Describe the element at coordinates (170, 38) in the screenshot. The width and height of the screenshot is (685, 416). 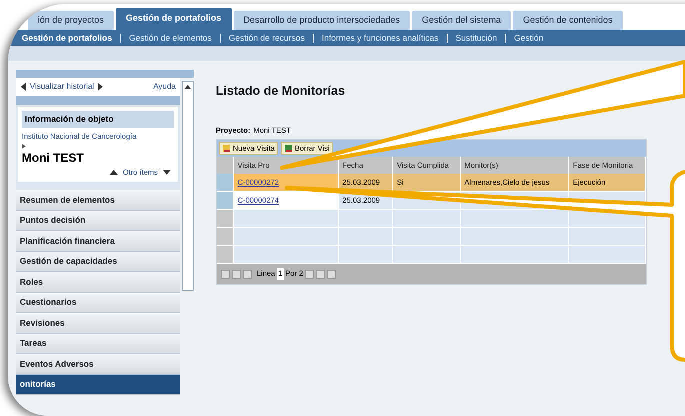
I see `sub-nav-link: Gestión de elementos` at that location.